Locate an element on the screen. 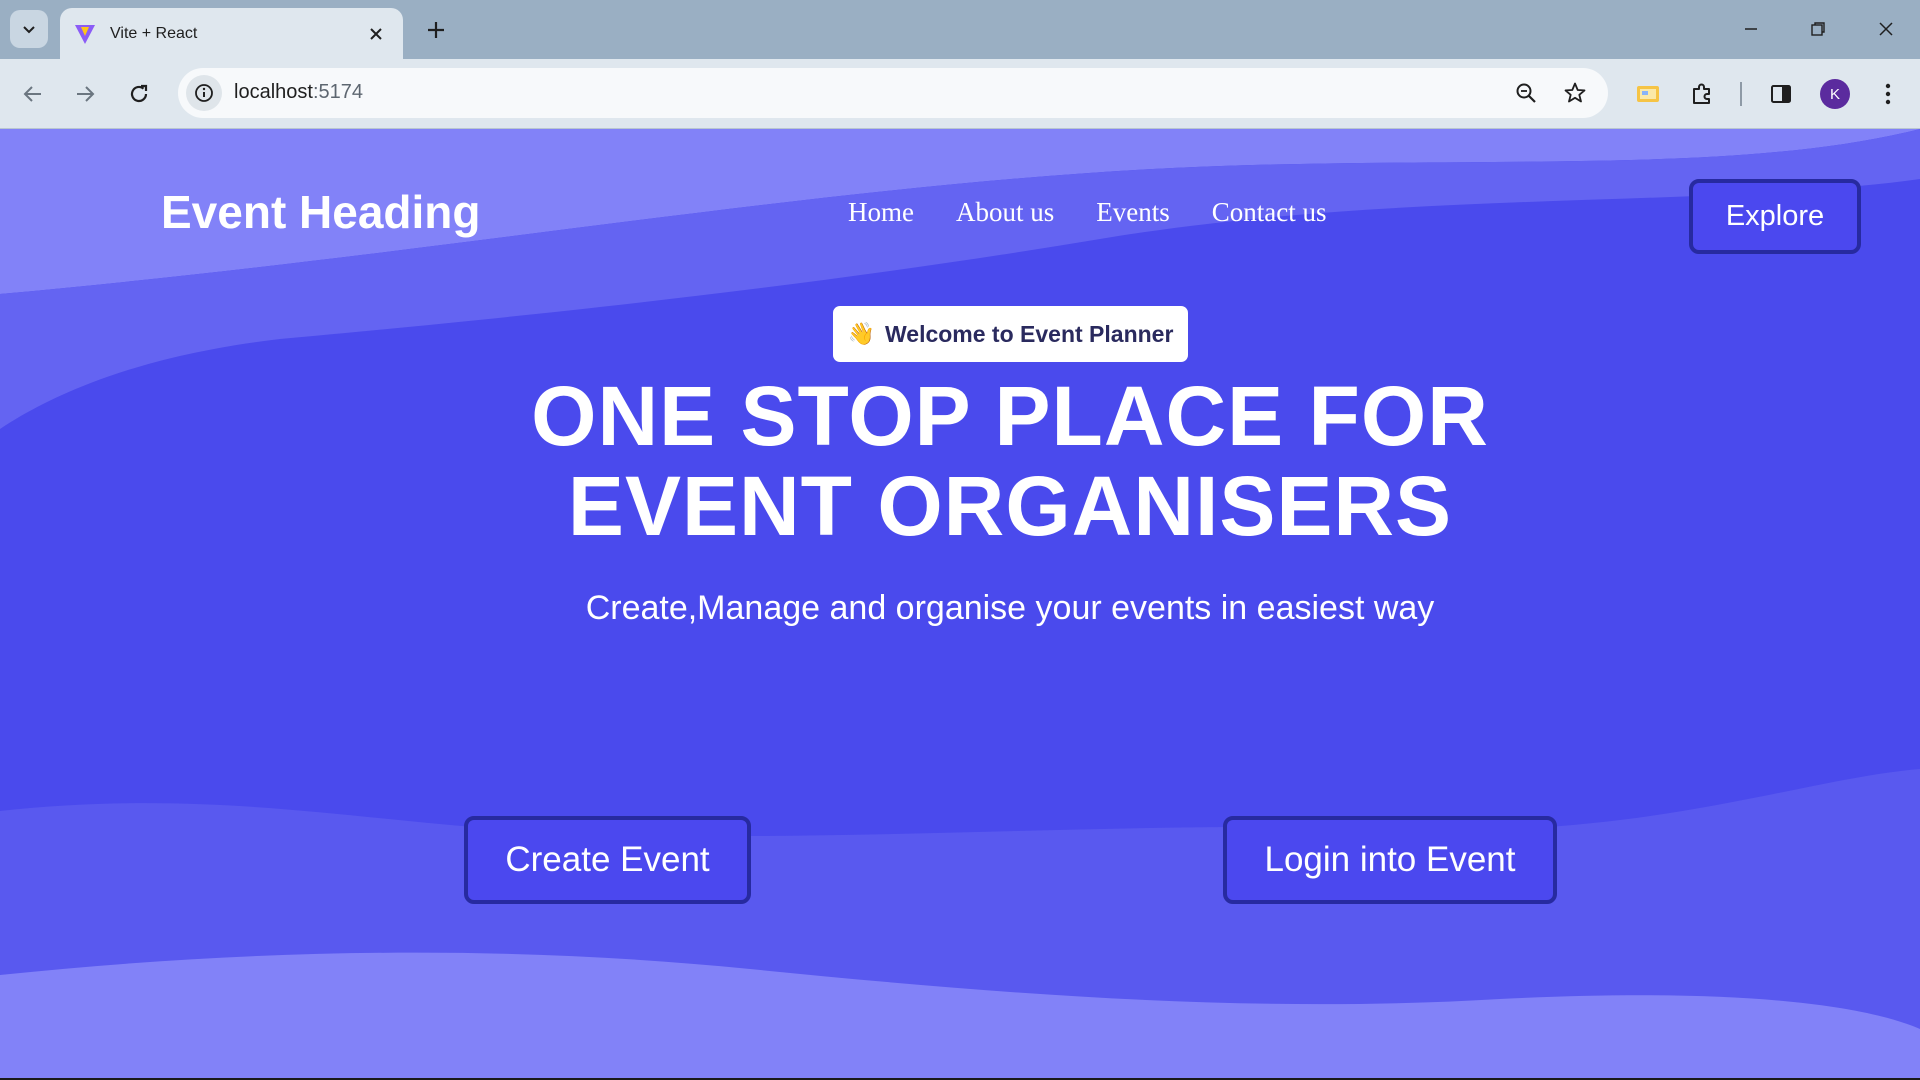 Image resolution: width=1920 pixels, height=1080 pixels. back-button is located at coordinates (33, 94).